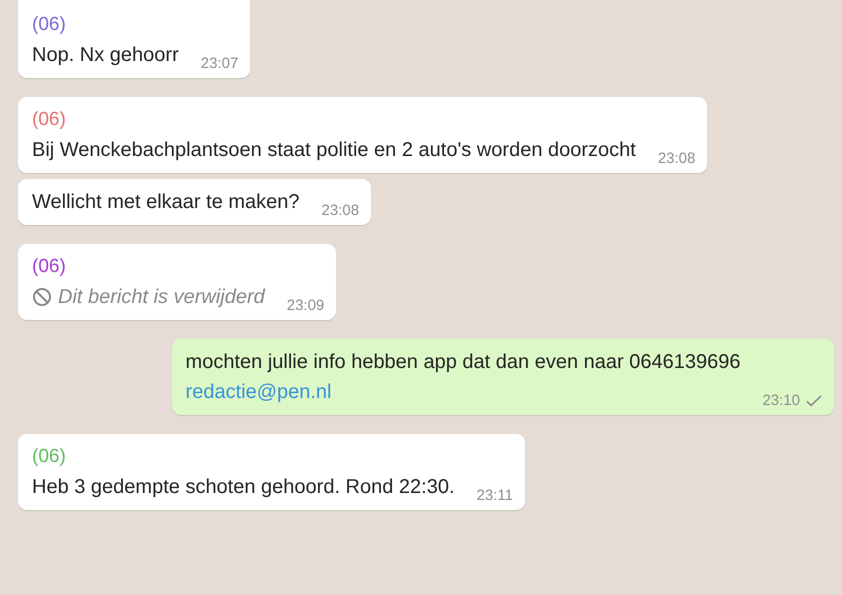 The width and height of the screenshot is (842, 595). I want to click on deleted-message-text: Dit bericht is verwijderd, so click(161, 297).